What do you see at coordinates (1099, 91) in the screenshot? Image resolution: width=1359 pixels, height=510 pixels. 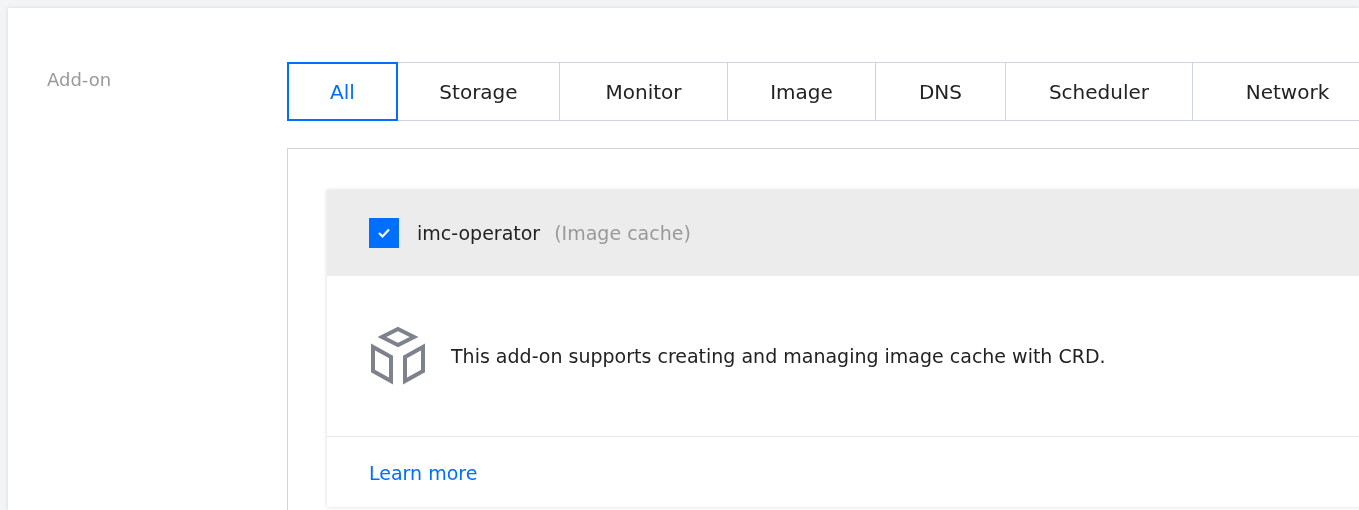 I see `filter-tab: Scheduler` at bounding box center [1099, 91].